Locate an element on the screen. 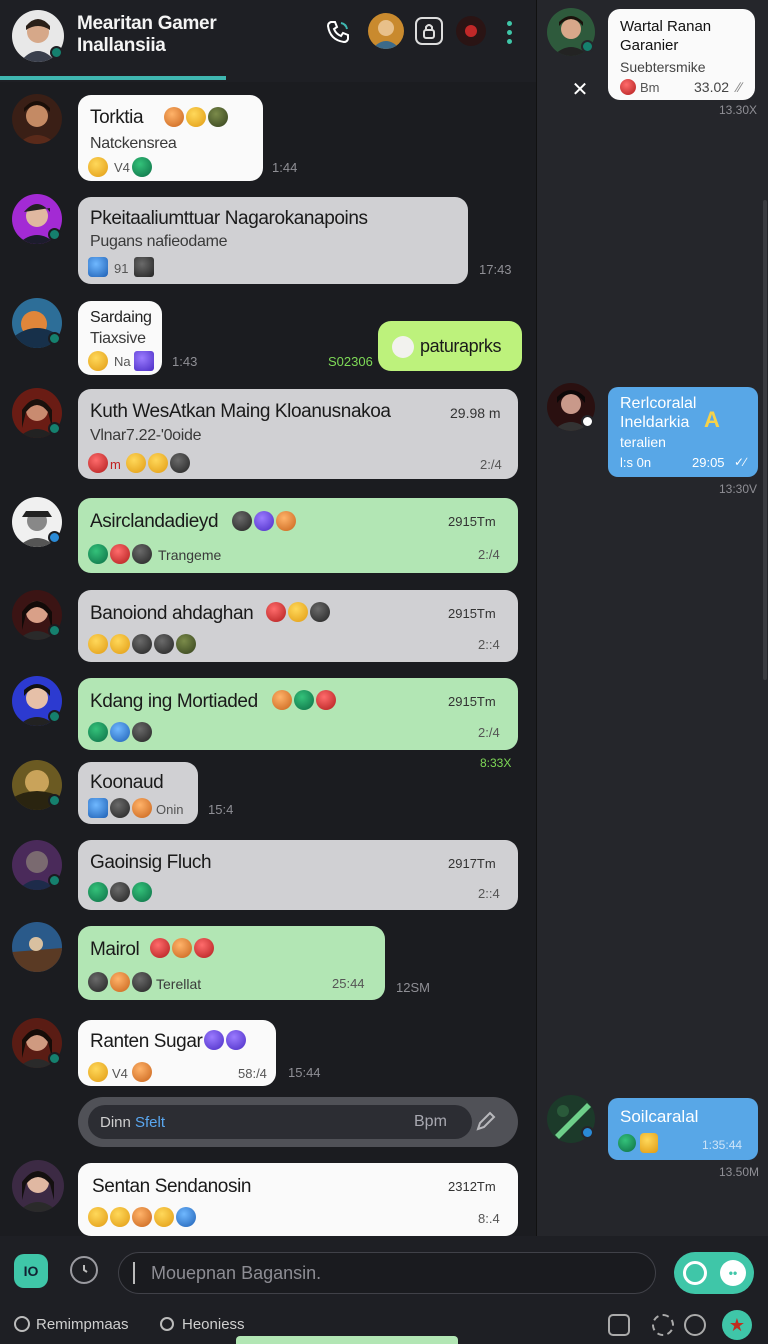  chat-item: Ranten Sugar V4 58:/4 is located at coordinates (177, 1053).